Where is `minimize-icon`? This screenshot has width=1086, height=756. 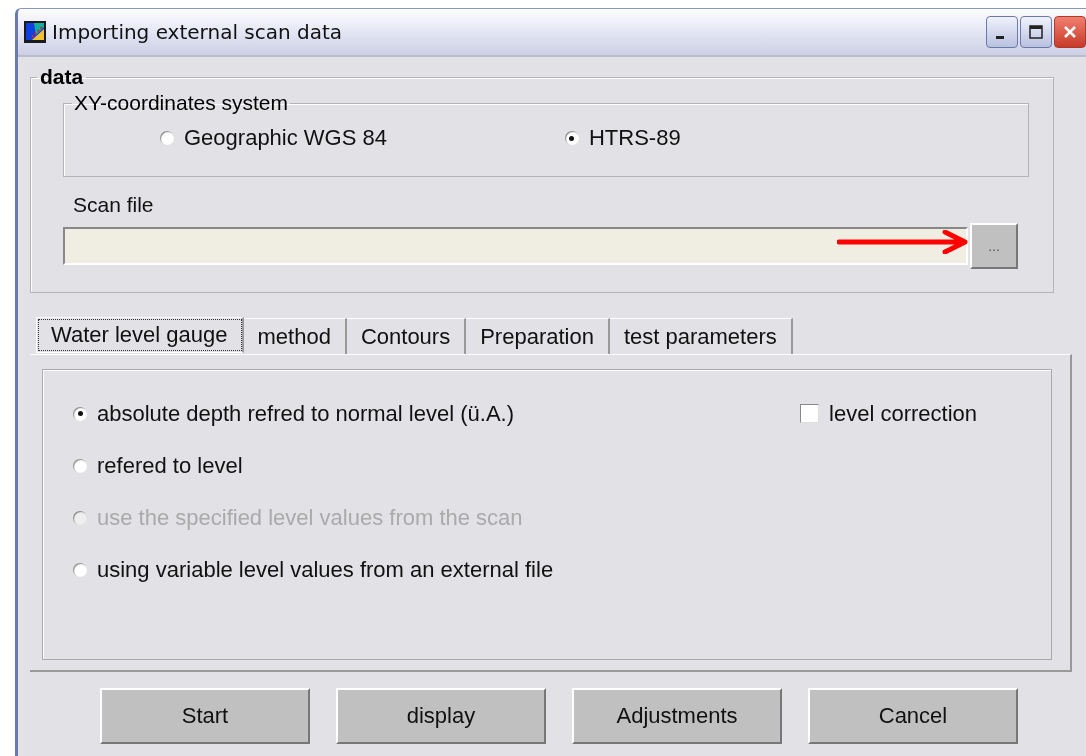 minimize-icon is located at coordinates (1000, 37).